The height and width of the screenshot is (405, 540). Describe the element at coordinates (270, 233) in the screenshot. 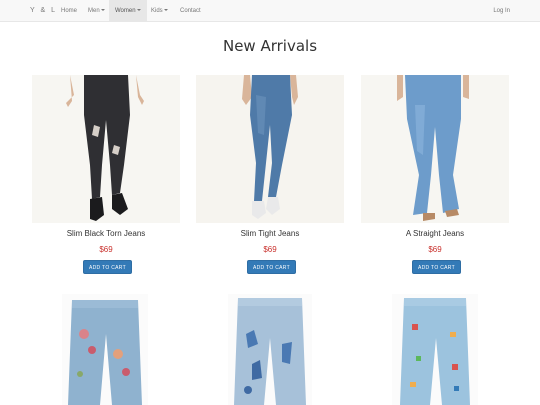

I see `product-name: Slim Tight Jeans` at that location.